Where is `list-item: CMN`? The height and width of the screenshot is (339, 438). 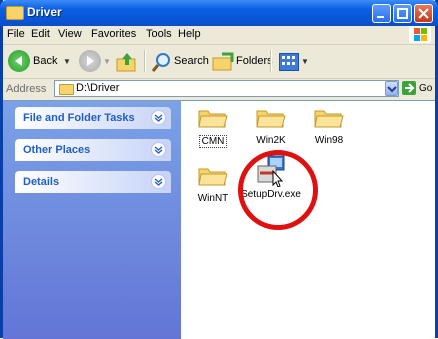 list-item: CMN is located at coordinates (213, 126).